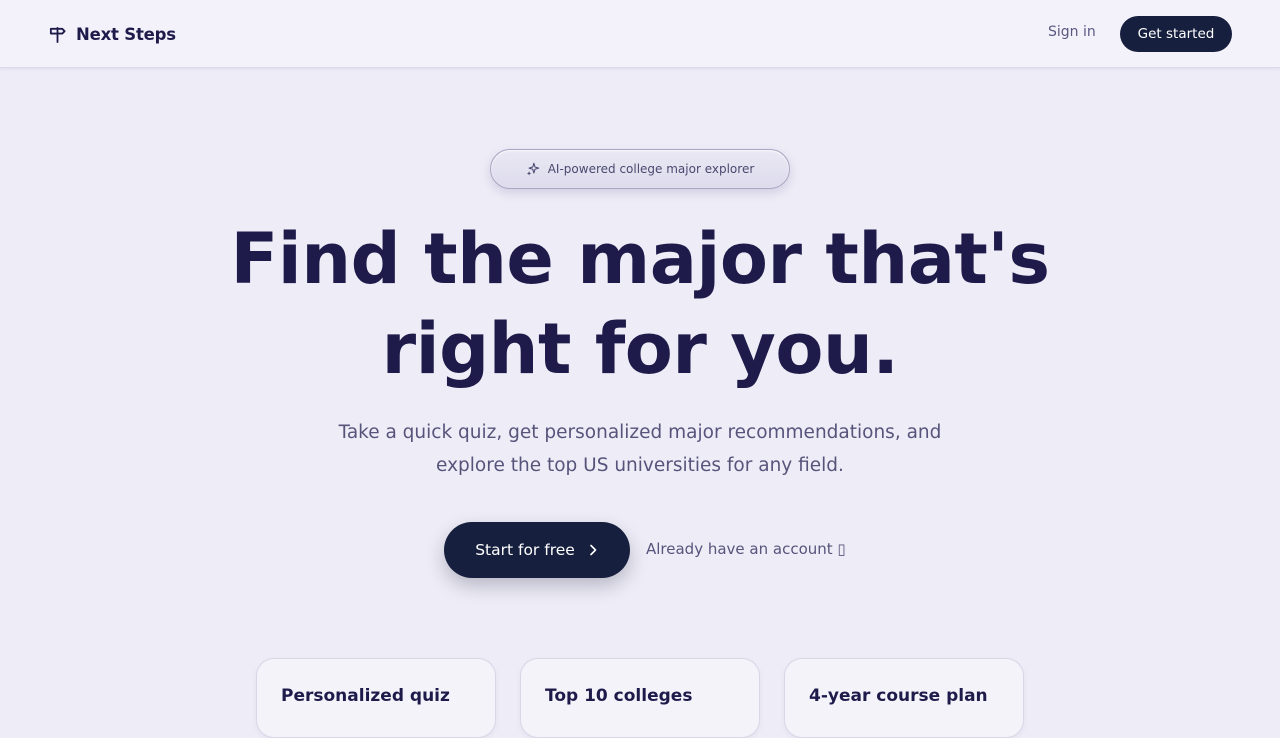 The image size is (1280, 738). What do you see at coordinates (532, 169) in the screenshot?
I see `sparkles-icon` at bounding box center [532, 169].